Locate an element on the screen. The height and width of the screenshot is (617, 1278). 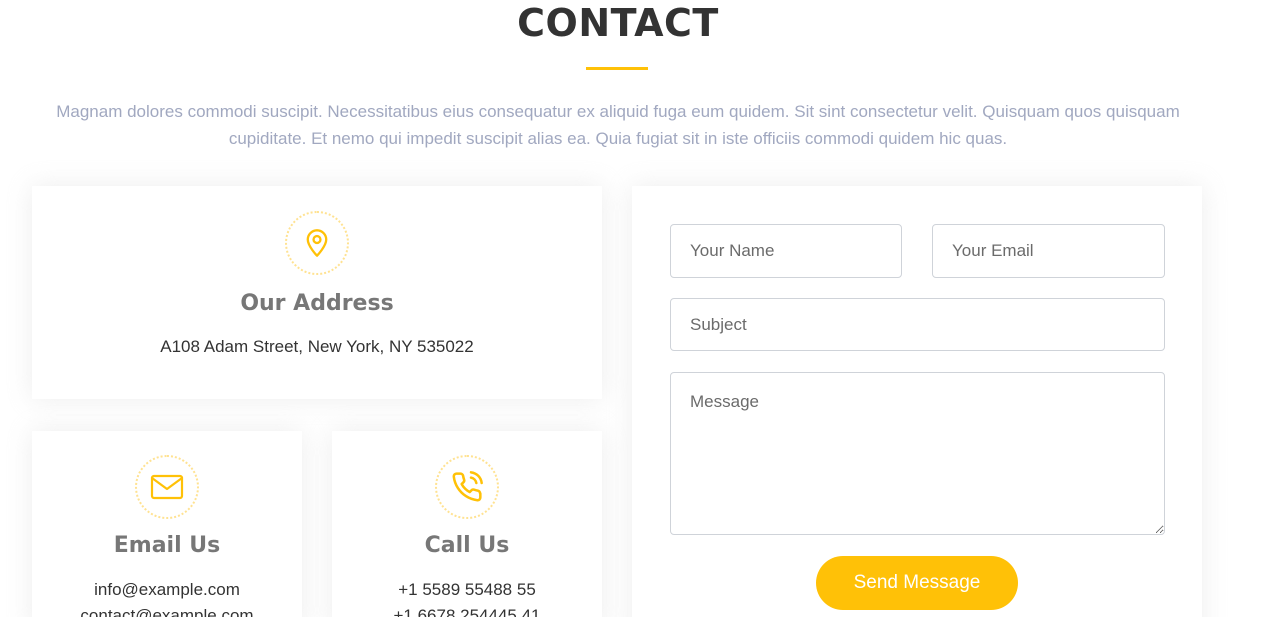
email-title: Email Us is located at coordinates (167, 545).